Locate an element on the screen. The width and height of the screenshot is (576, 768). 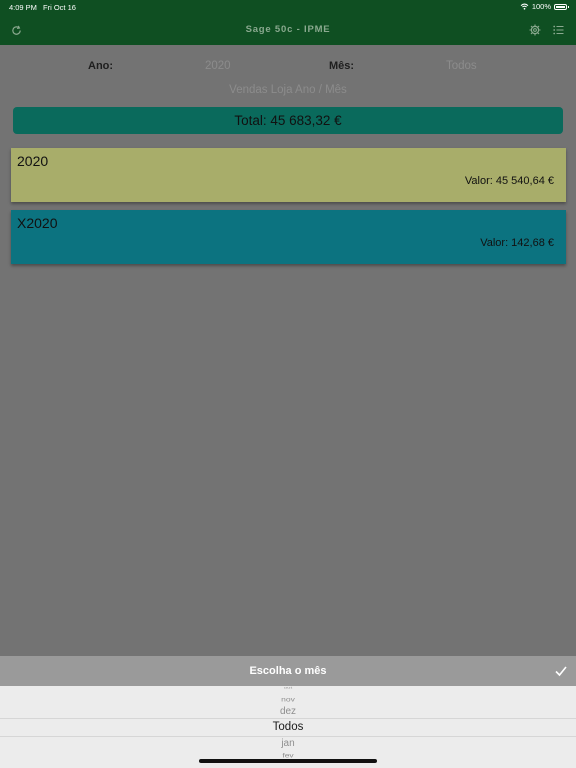
card-amount: Valor: 45 540,64 € is located at coordinates (509, 181).